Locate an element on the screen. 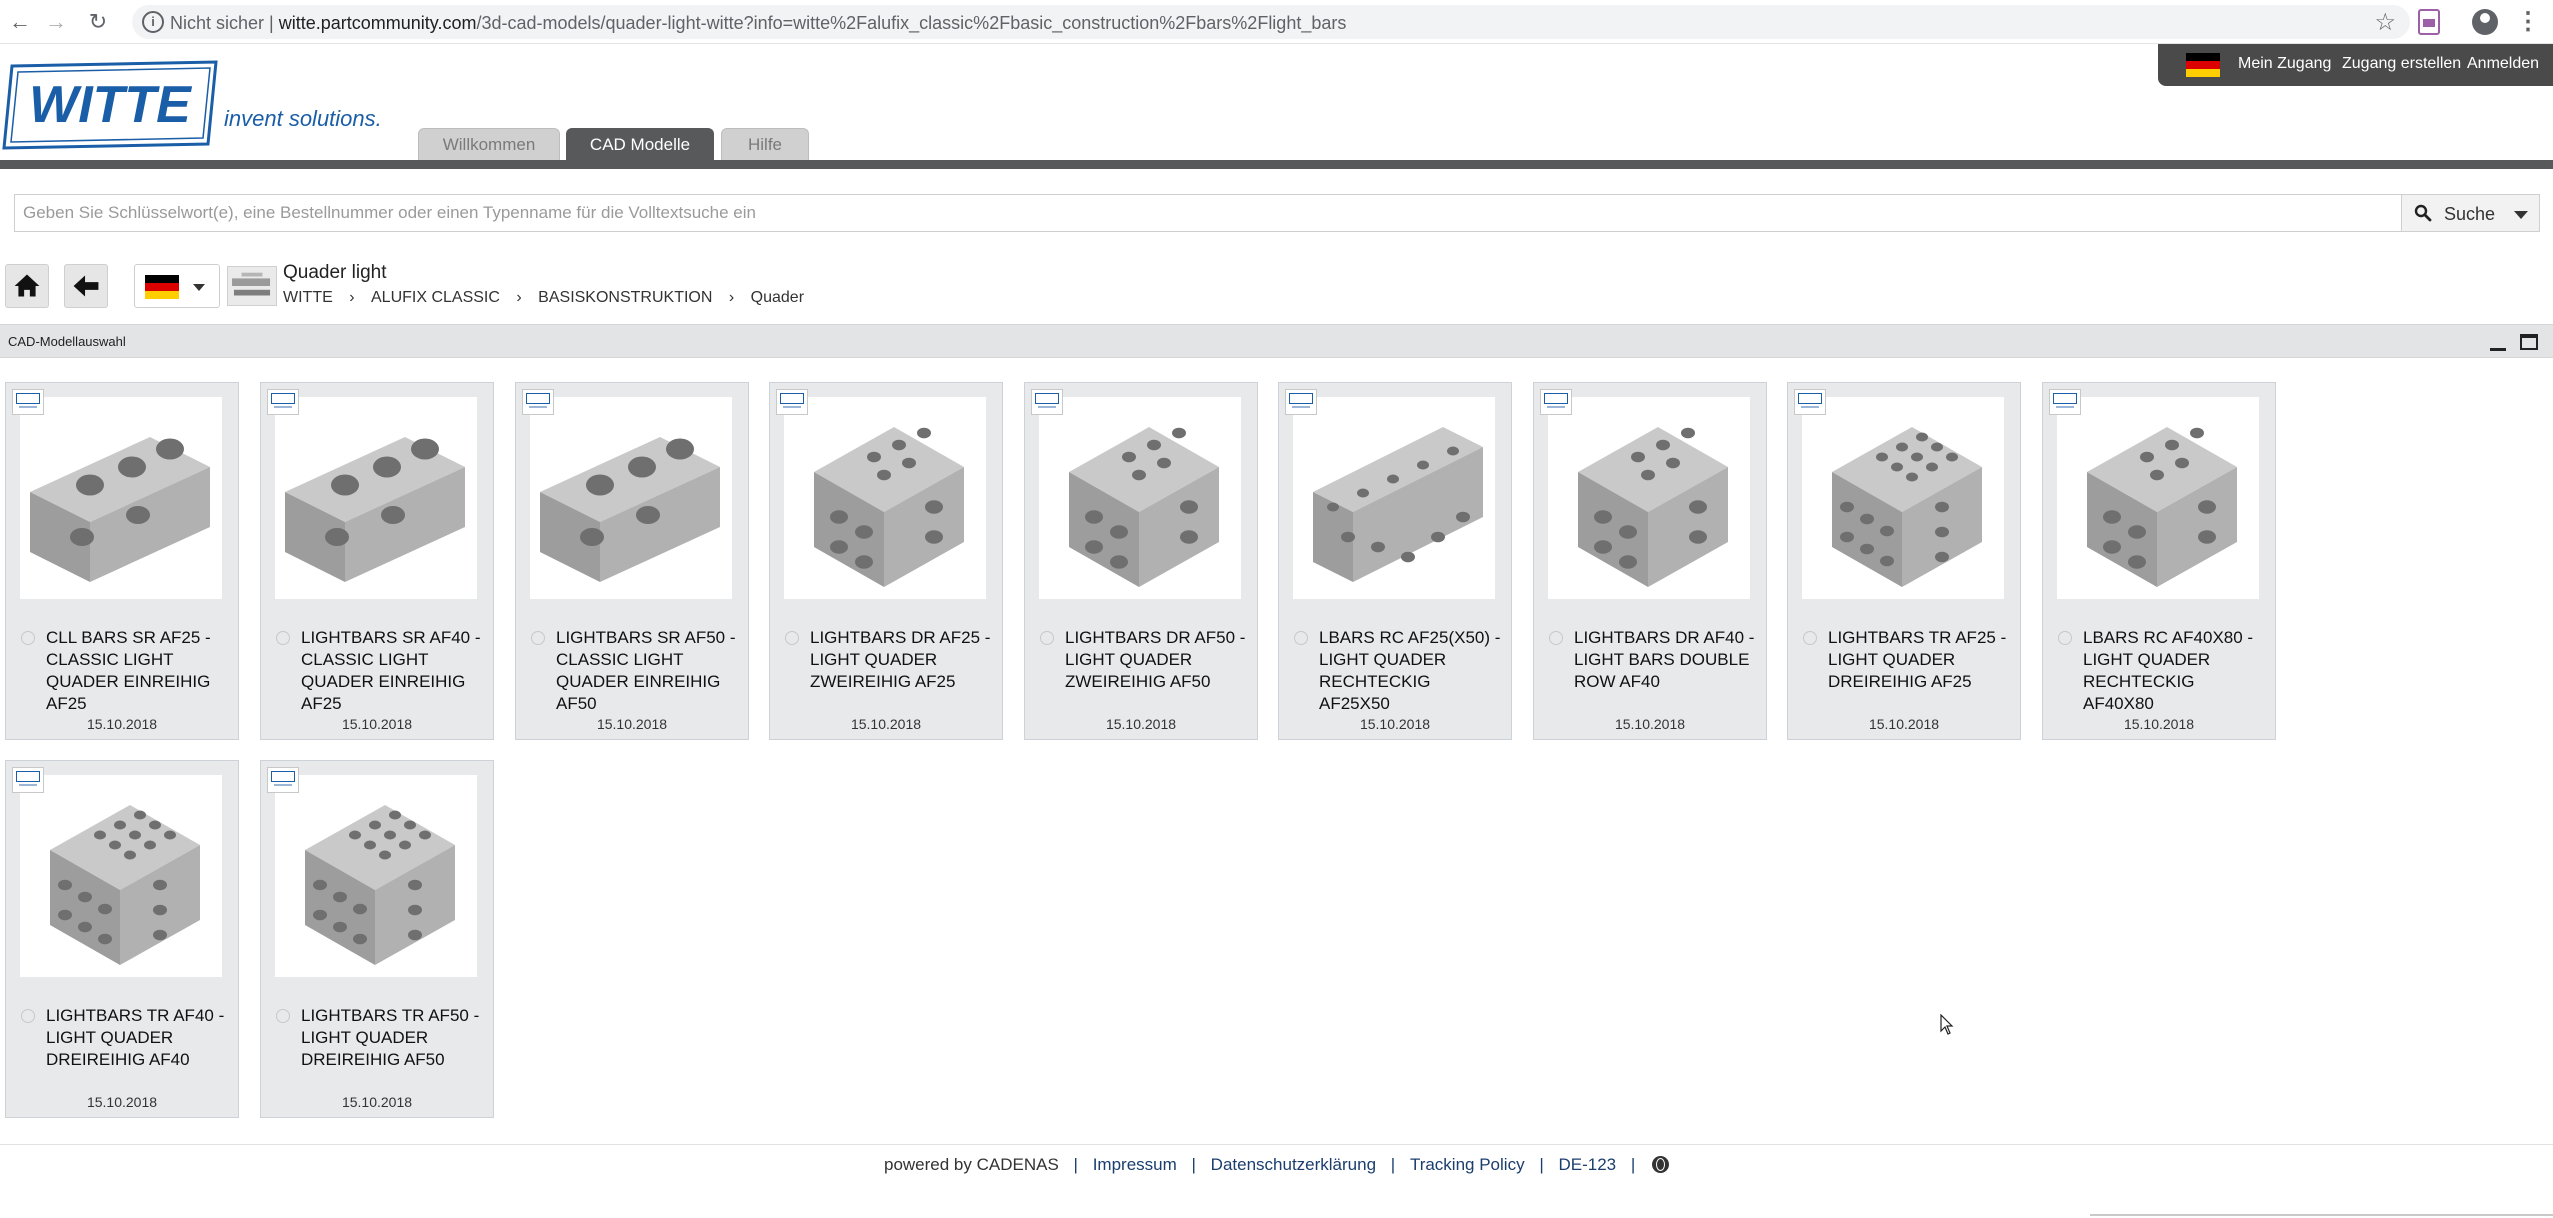 Image resolution: width=2553 pixels, height=1218 pixels. tab-willkommen: Willkommen is located at coordinates (489, 144).